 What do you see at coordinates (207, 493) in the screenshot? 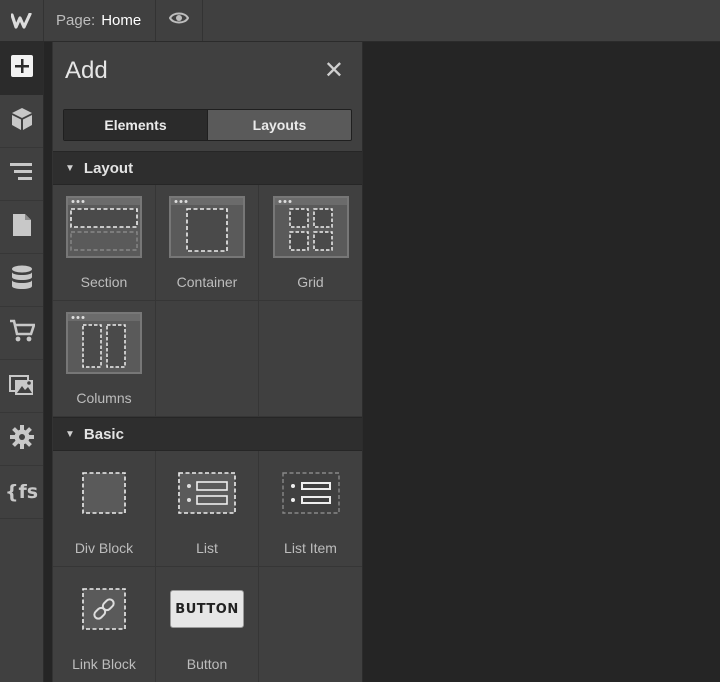
I see `list-icon` at bounding box center [207, 493].